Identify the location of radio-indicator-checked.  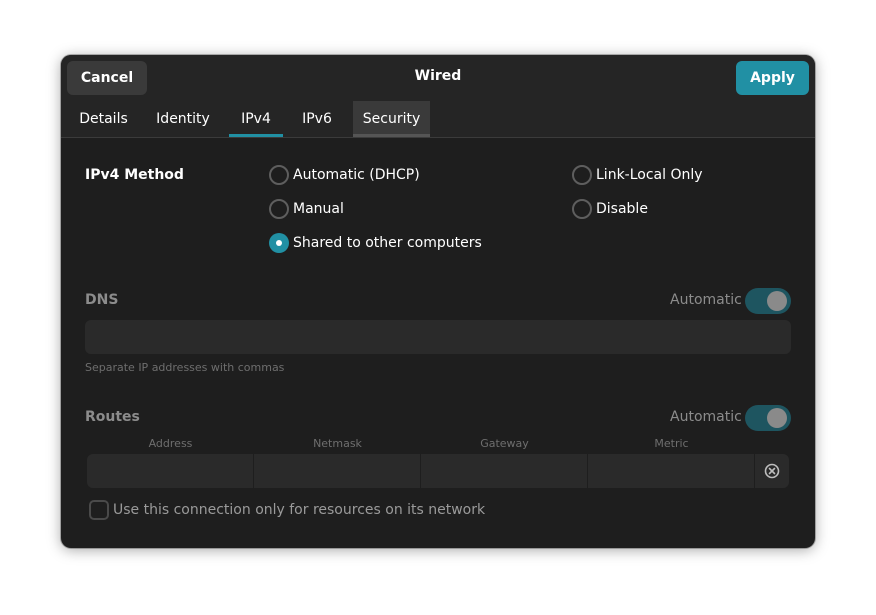
(279, 243).